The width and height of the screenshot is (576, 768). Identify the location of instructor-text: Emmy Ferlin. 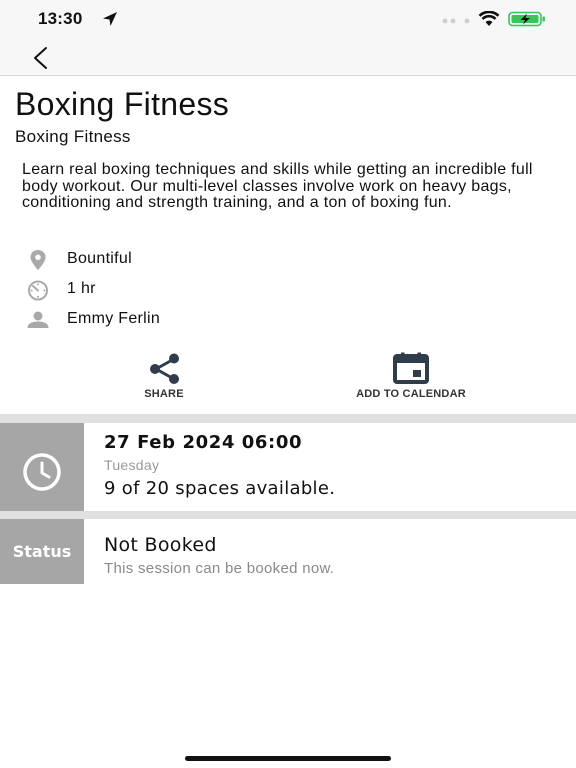
(114, 318).